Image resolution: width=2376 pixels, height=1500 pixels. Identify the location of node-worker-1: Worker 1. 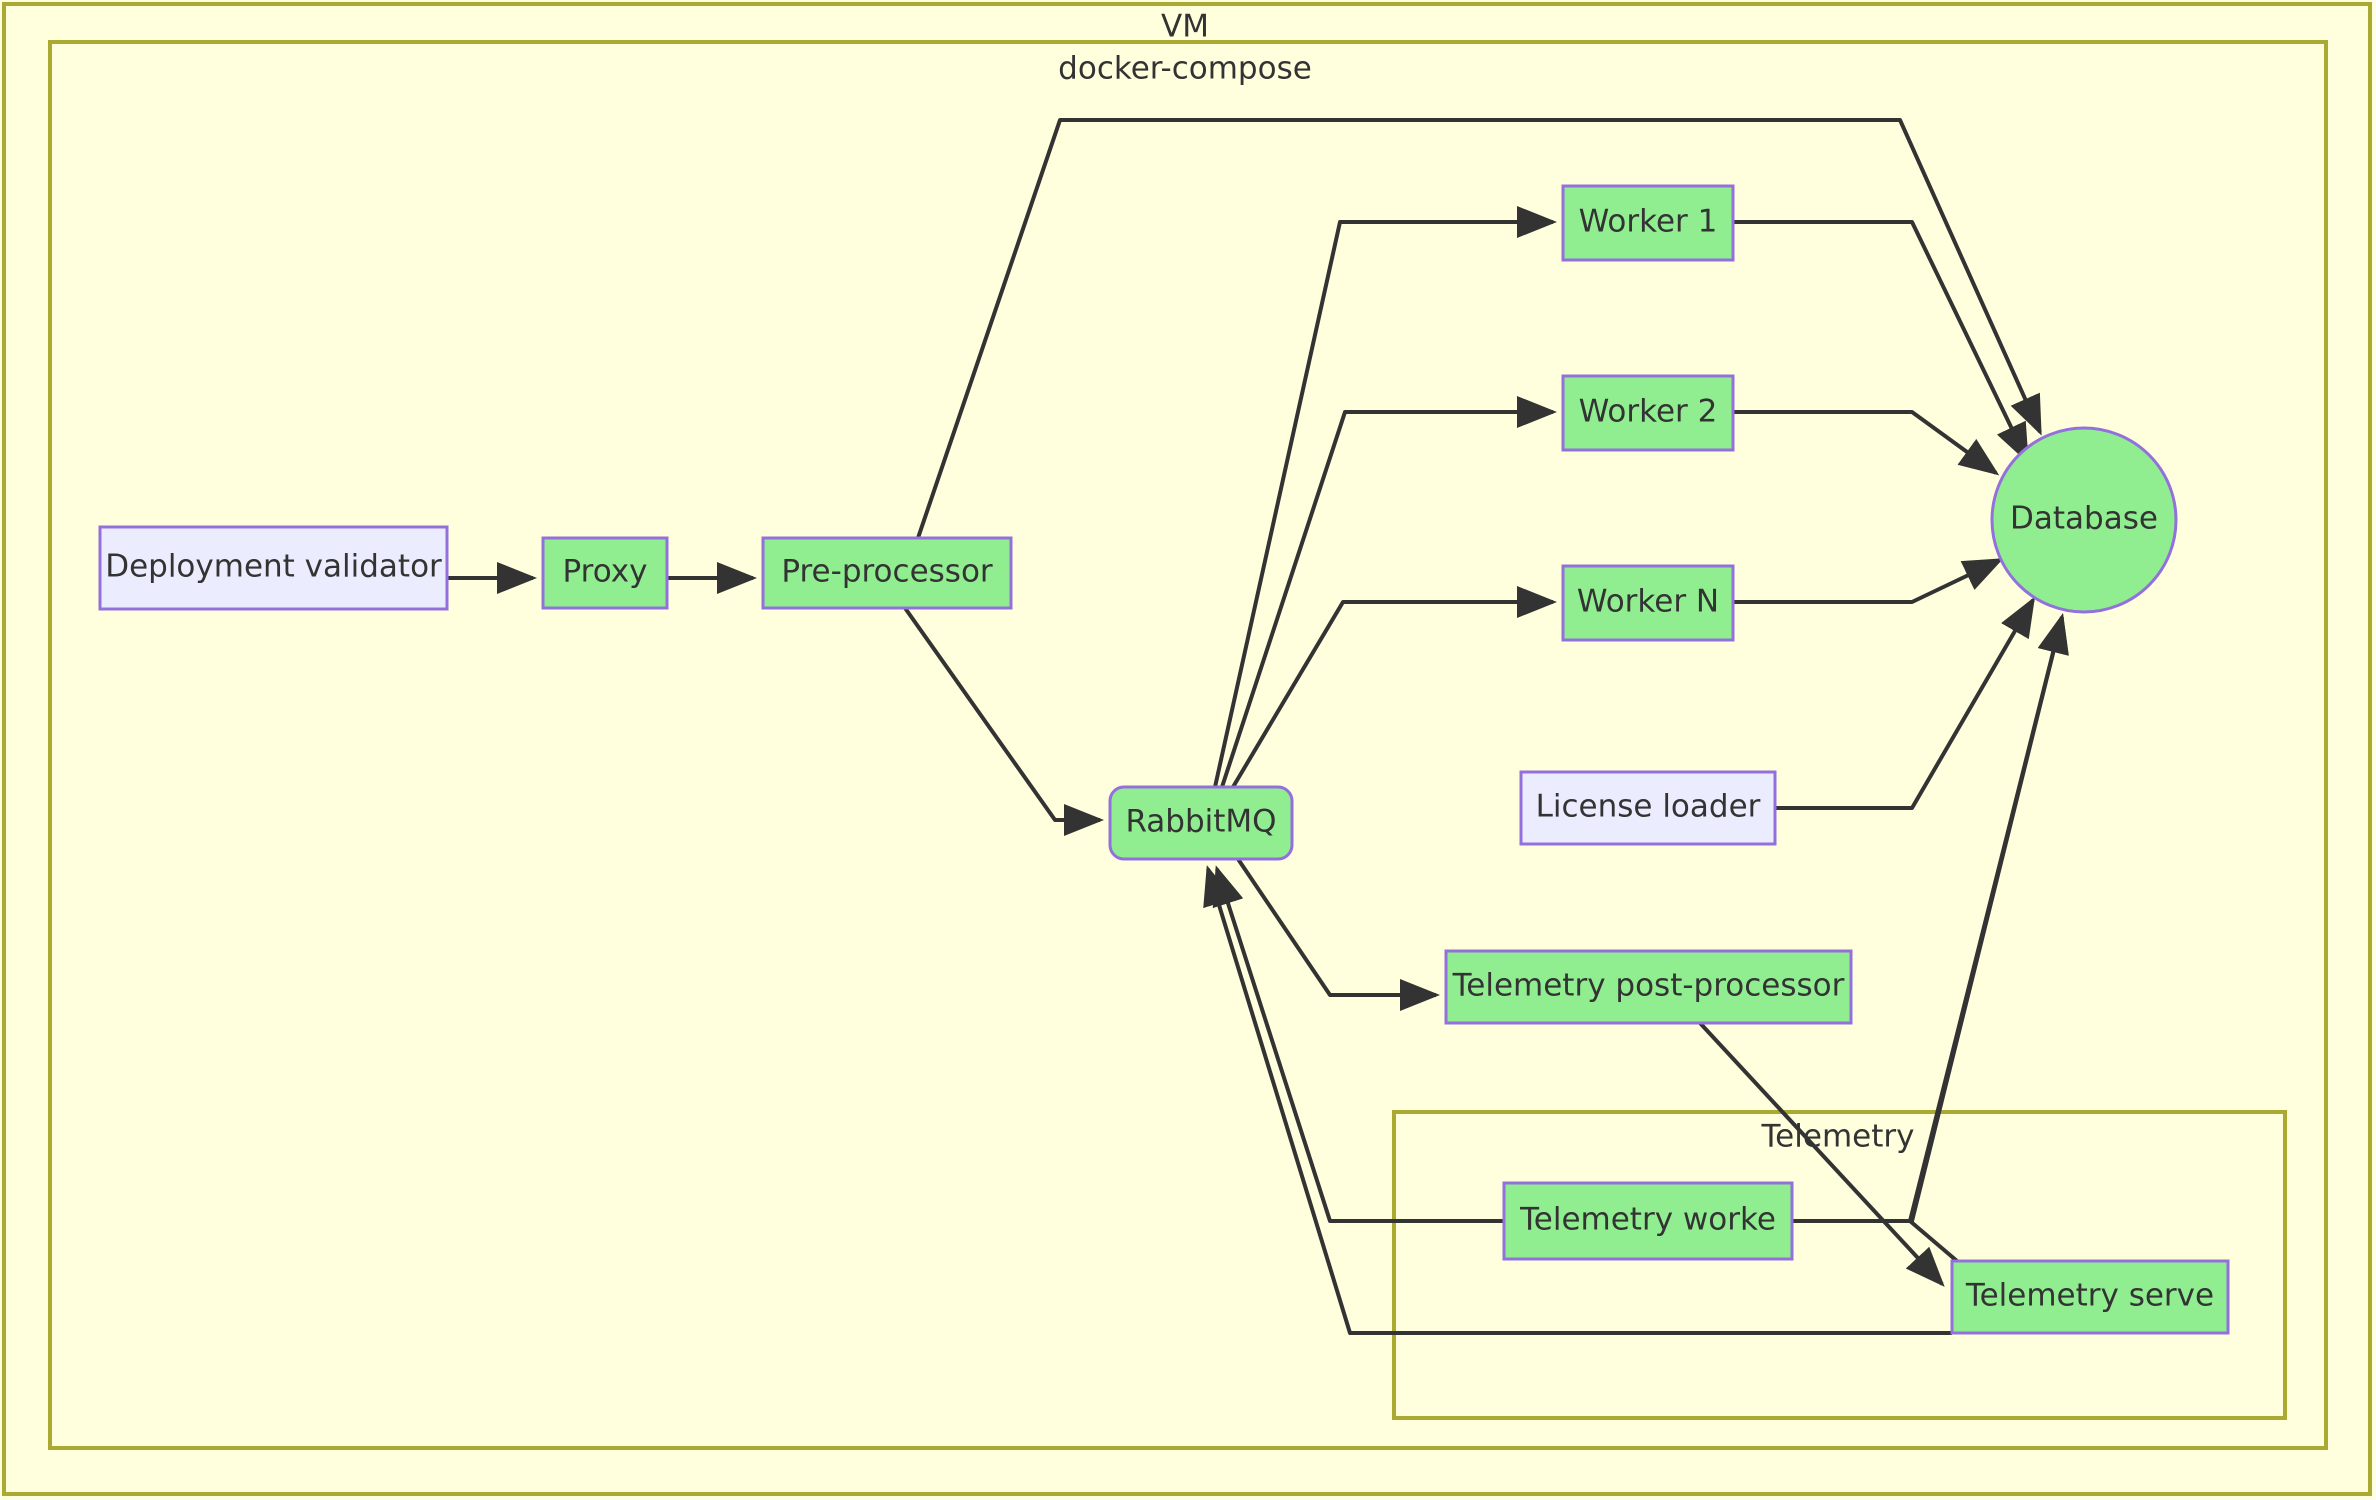
(1648, 223).